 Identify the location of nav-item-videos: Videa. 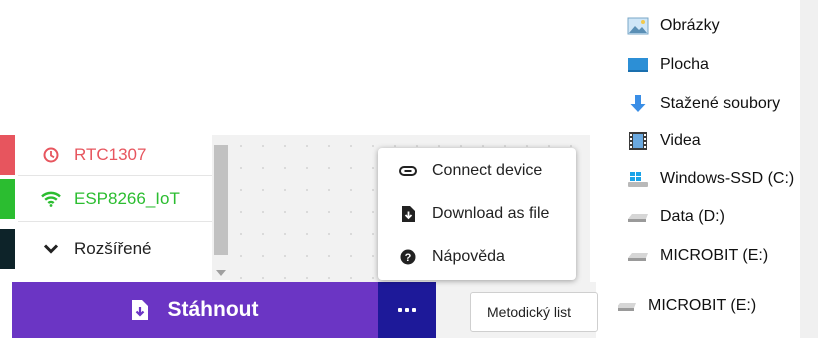
(663, 141).